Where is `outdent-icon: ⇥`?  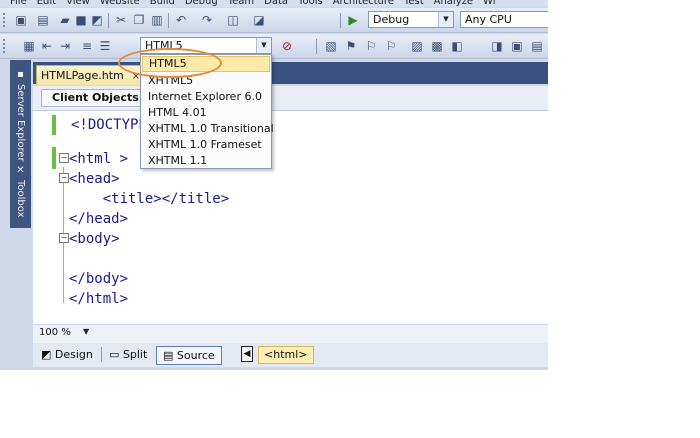 outdent-icon: ⇥ is located at coordinates (65, 46).